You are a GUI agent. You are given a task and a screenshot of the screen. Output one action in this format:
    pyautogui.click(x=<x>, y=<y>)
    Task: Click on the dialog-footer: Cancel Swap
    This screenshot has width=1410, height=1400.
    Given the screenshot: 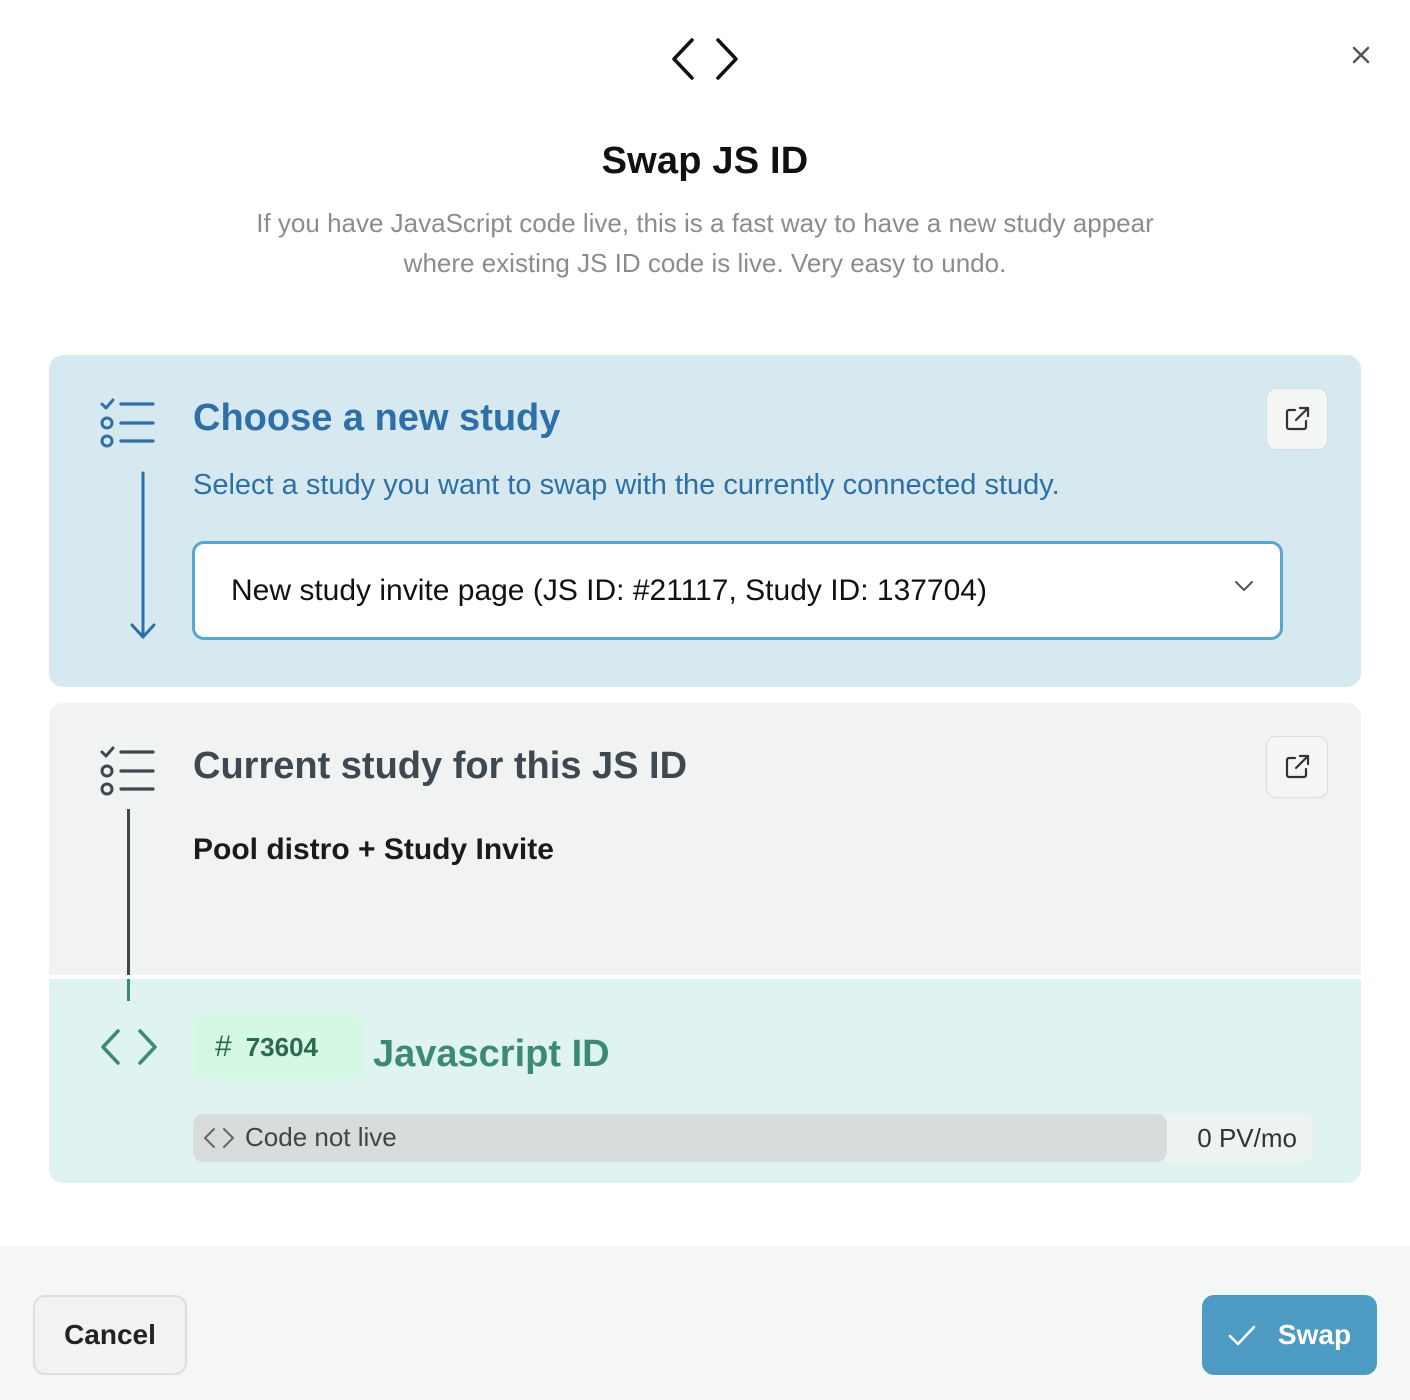 What is the action you would take?
    pyautogui.click(x=705, y=1323)
    